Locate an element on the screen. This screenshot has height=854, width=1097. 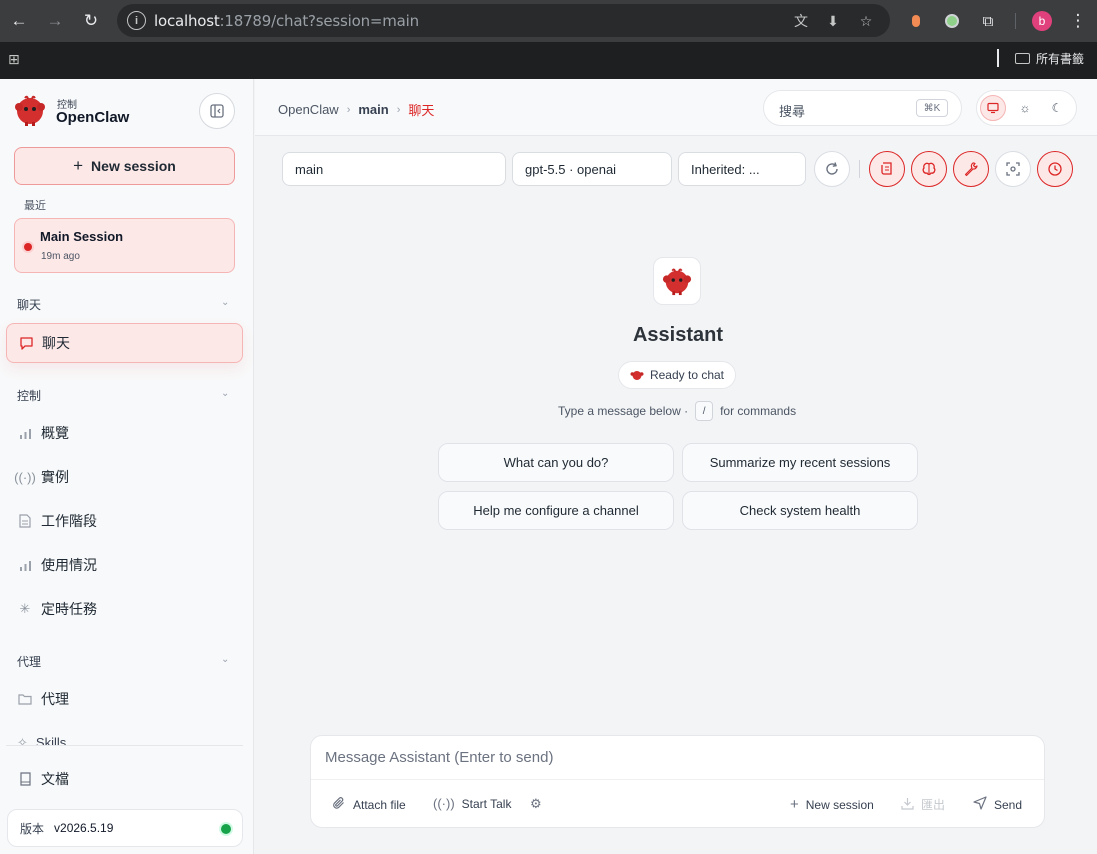
message-input is located at coordinates (677, 758).